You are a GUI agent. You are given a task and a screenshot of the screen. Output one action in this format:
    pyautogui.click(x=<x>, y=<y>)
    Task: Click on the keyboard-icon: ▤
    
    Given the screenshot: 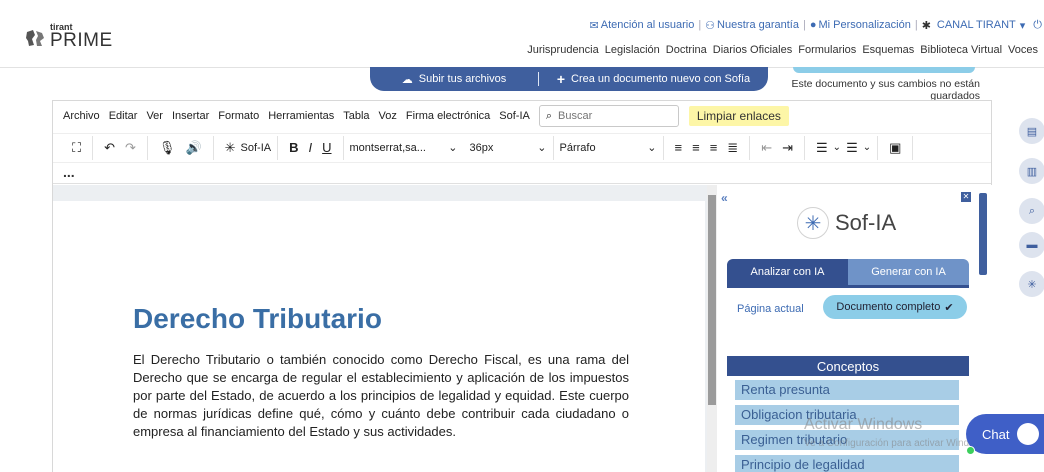 What is the action you would take?
    pyautogui.click(x=1031, y=131)
    